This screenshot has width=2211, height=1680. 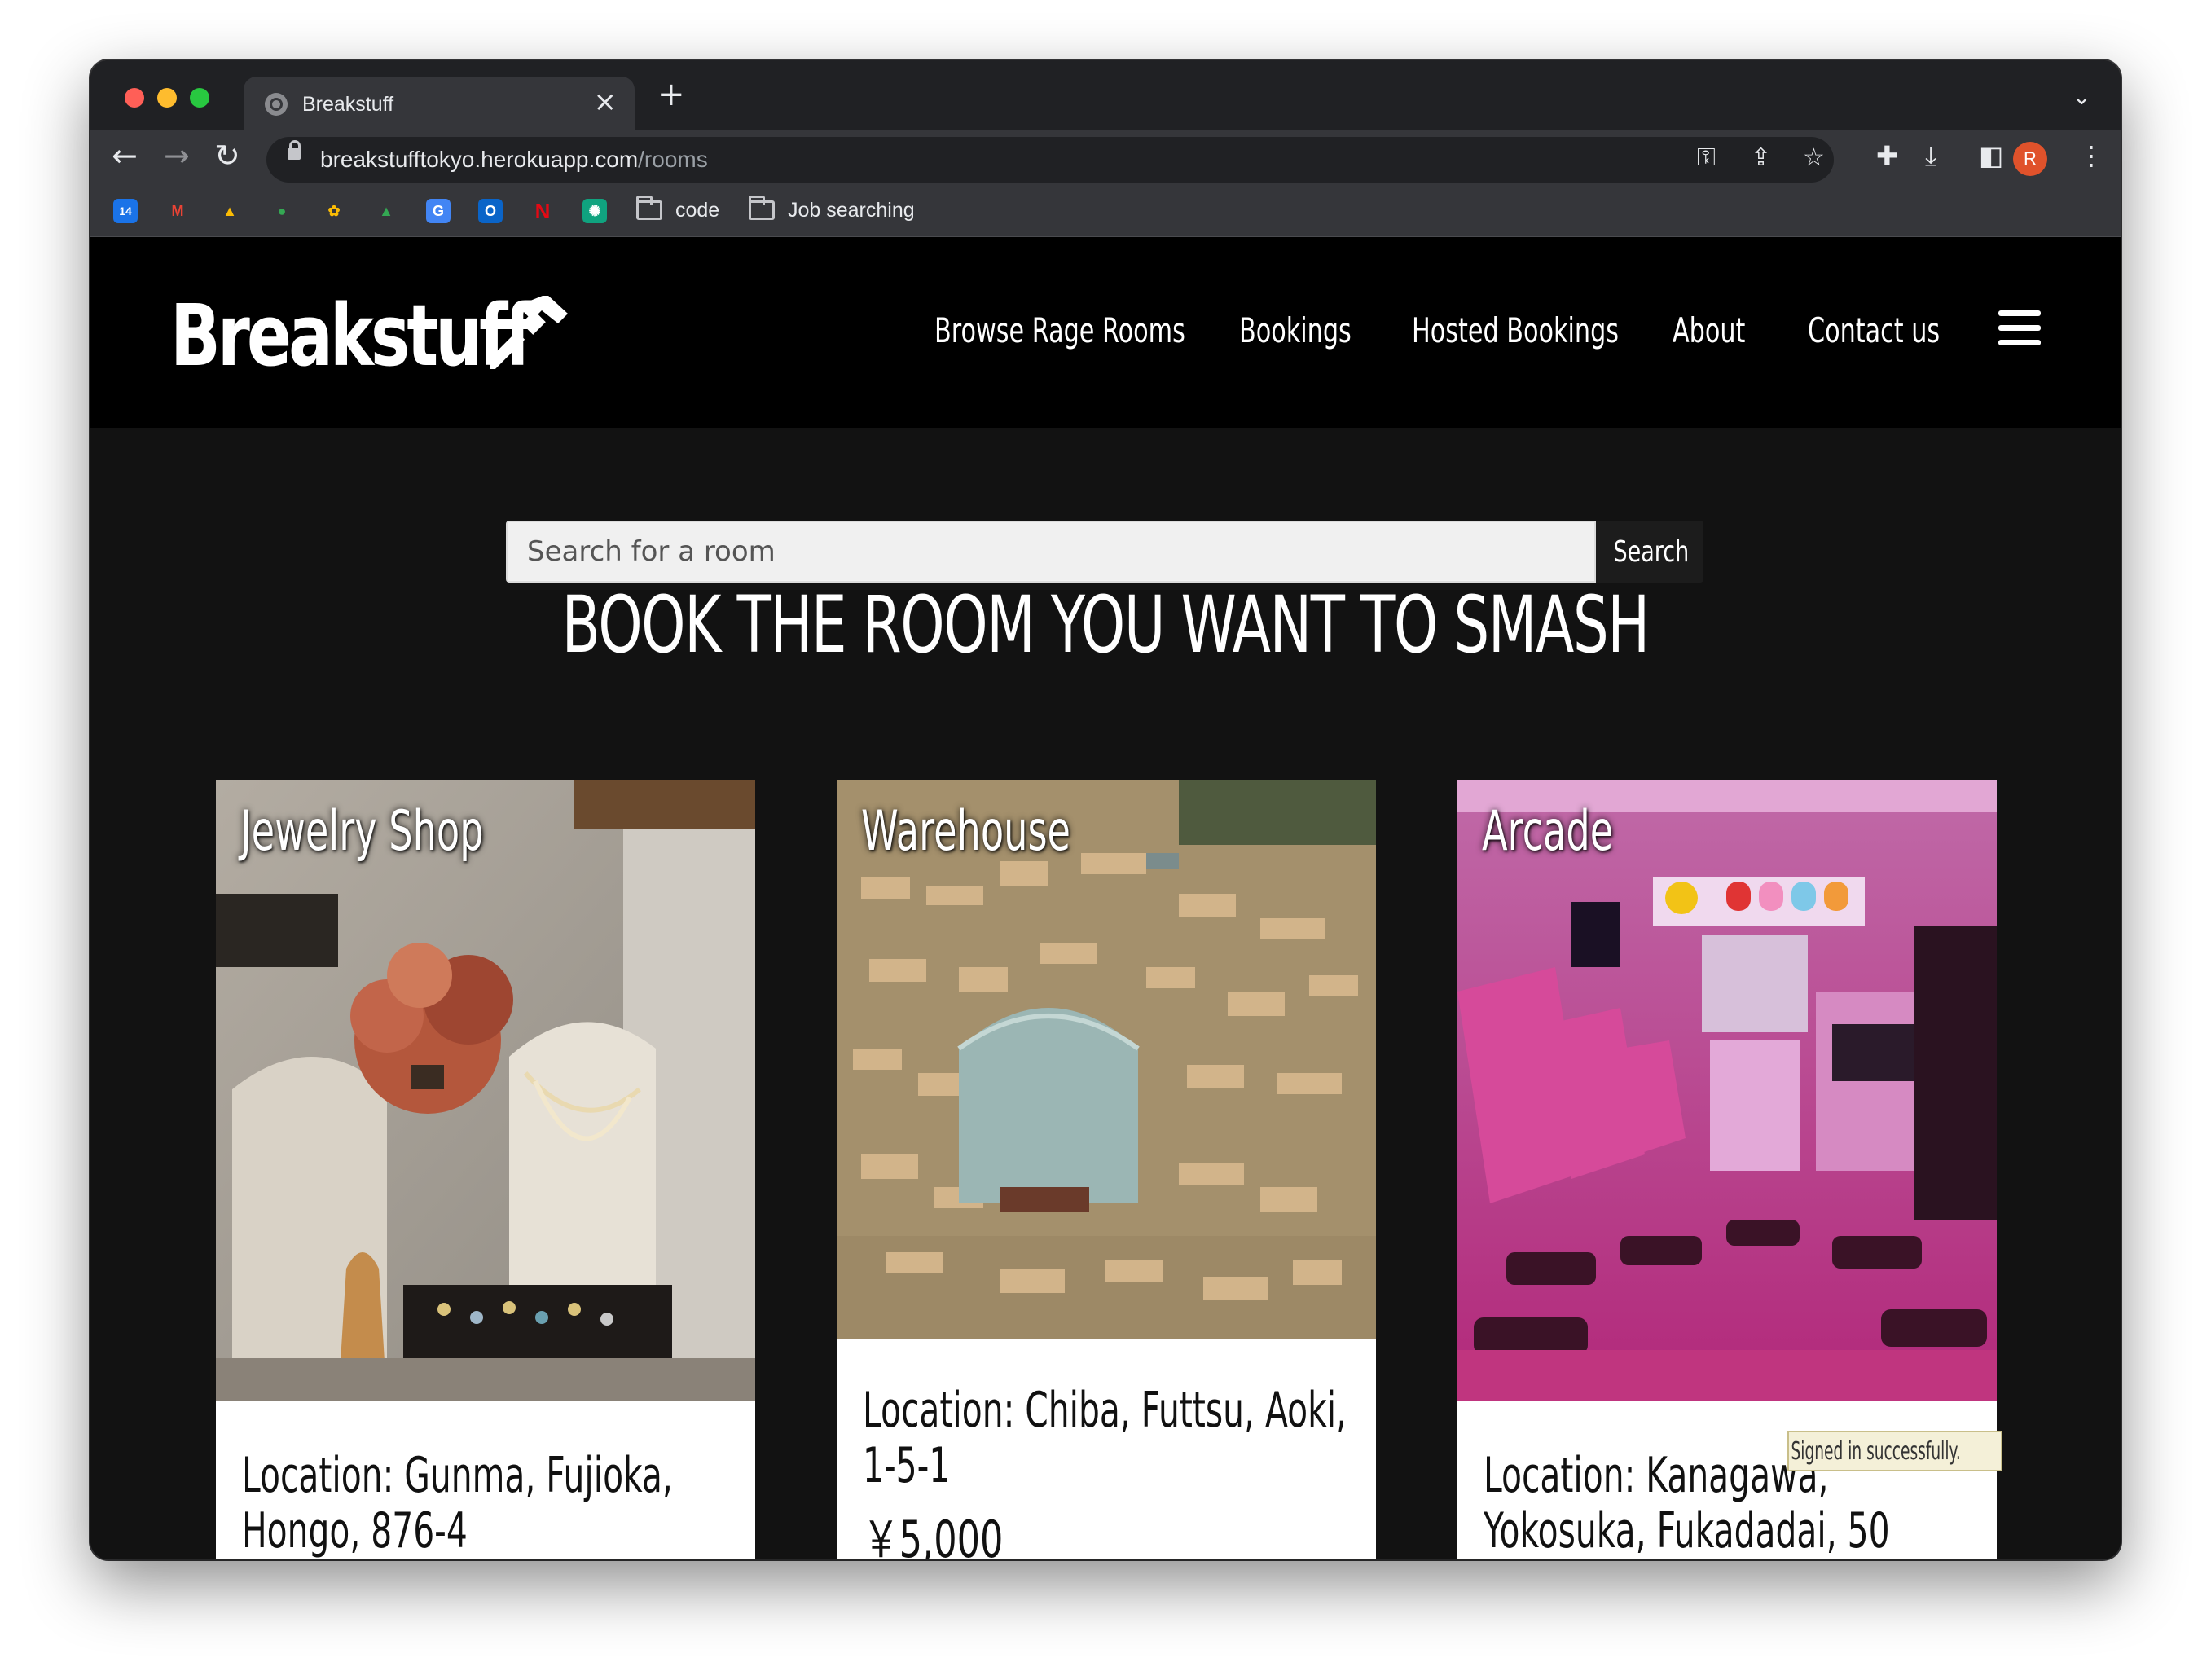 What do you see at coordinates (227, 156) in the screenshot?
I see `reload-icon: ↻` at bounding box center [227, 156].